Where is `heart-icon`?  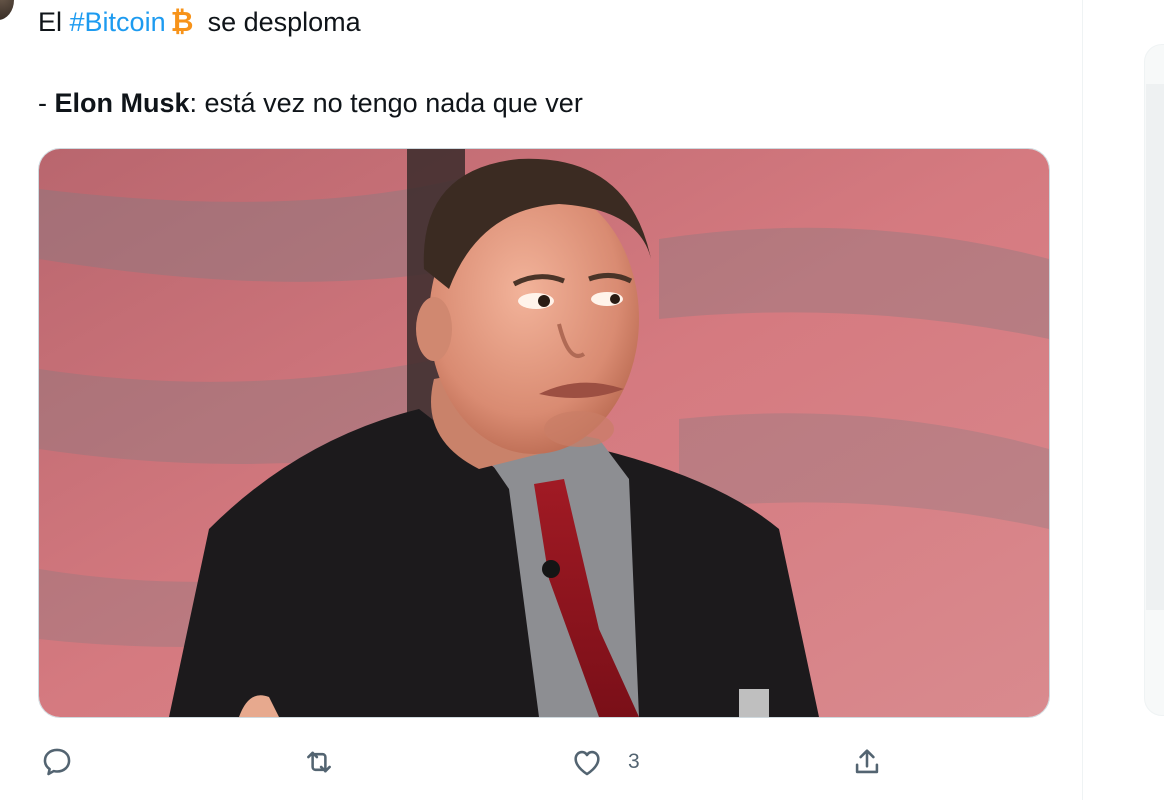
heart-icon is located at coordinates (587, 763).